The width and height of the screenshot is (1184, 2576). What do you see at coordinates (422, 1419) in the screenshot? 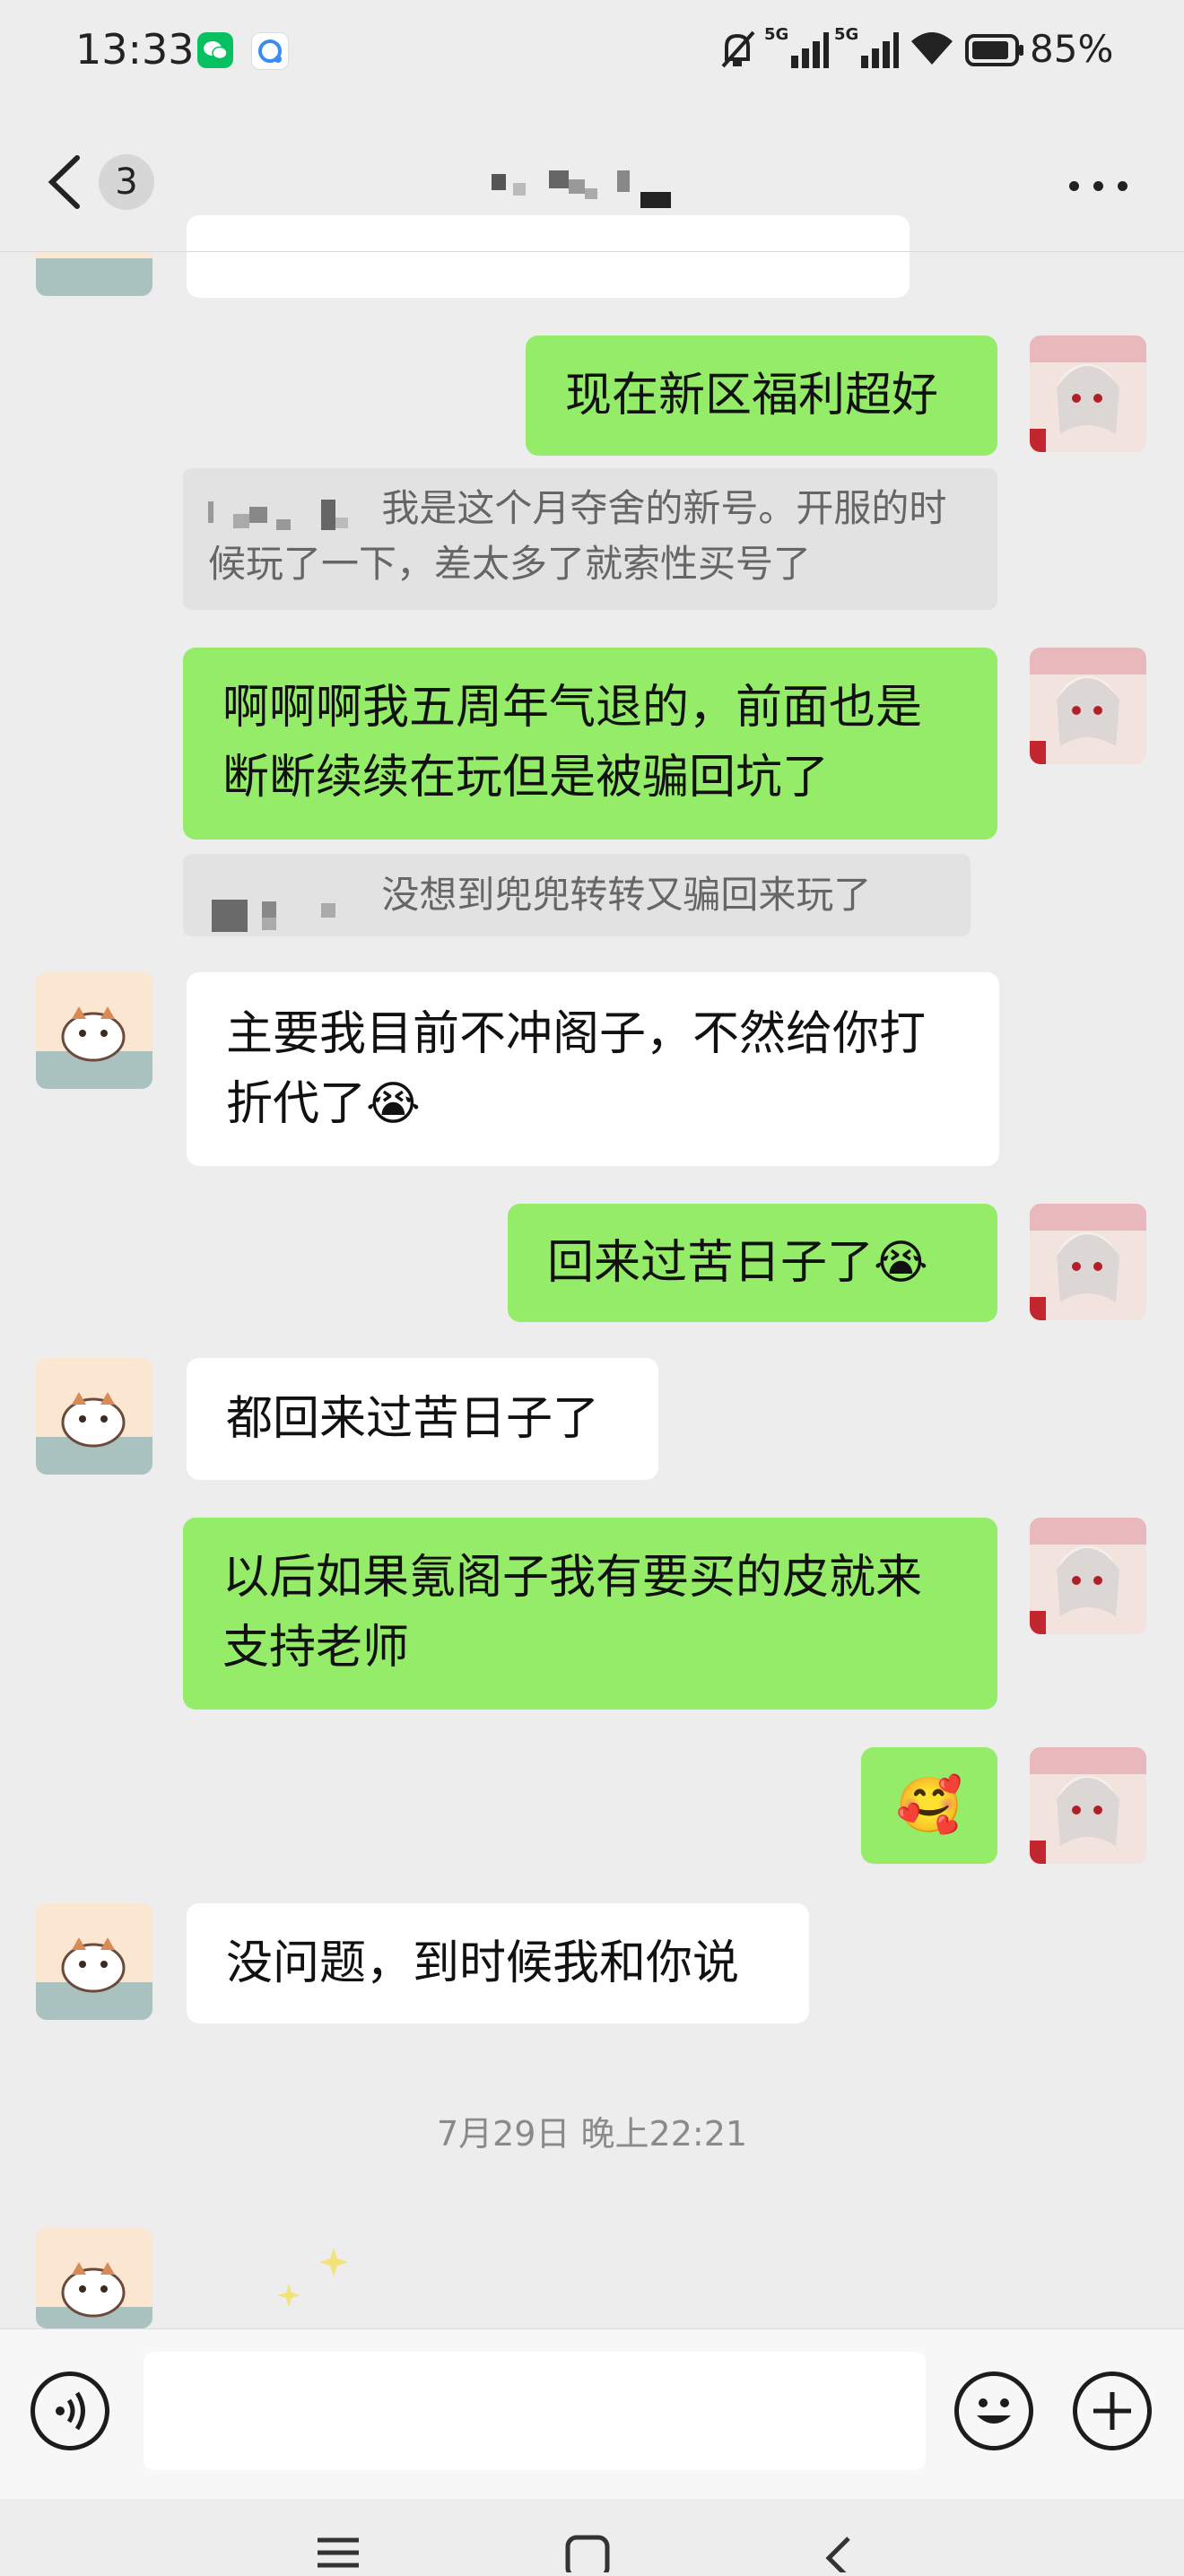
I see `contact-message-bubble: 都回来过苦日子了` at bounding box center [422, 1419].